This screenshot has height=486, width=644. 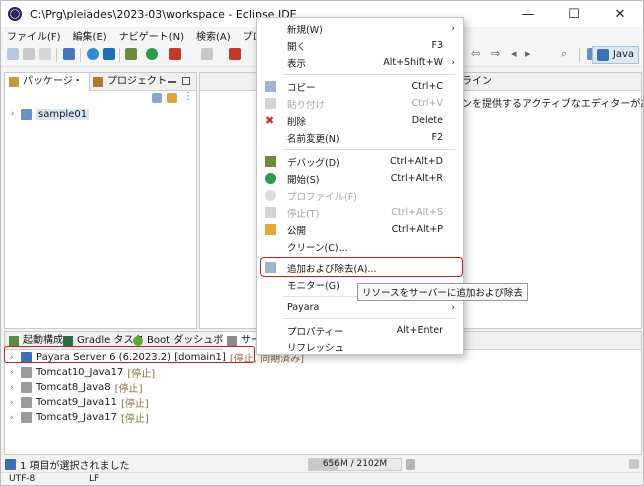 I want to click on minimize-view-icon, so click(x=172, y=80).